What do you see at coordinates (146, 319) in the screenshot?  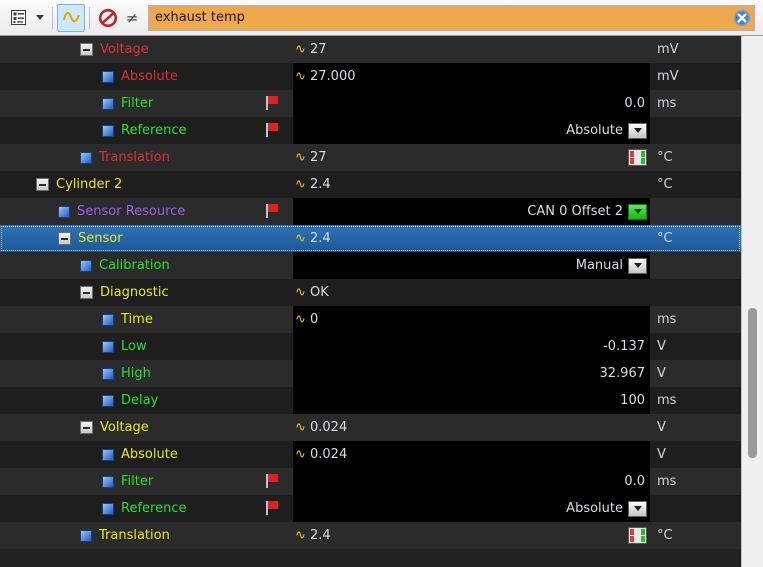 I see `tree-row-name-cell: Time` at bounding box center [146, 319].